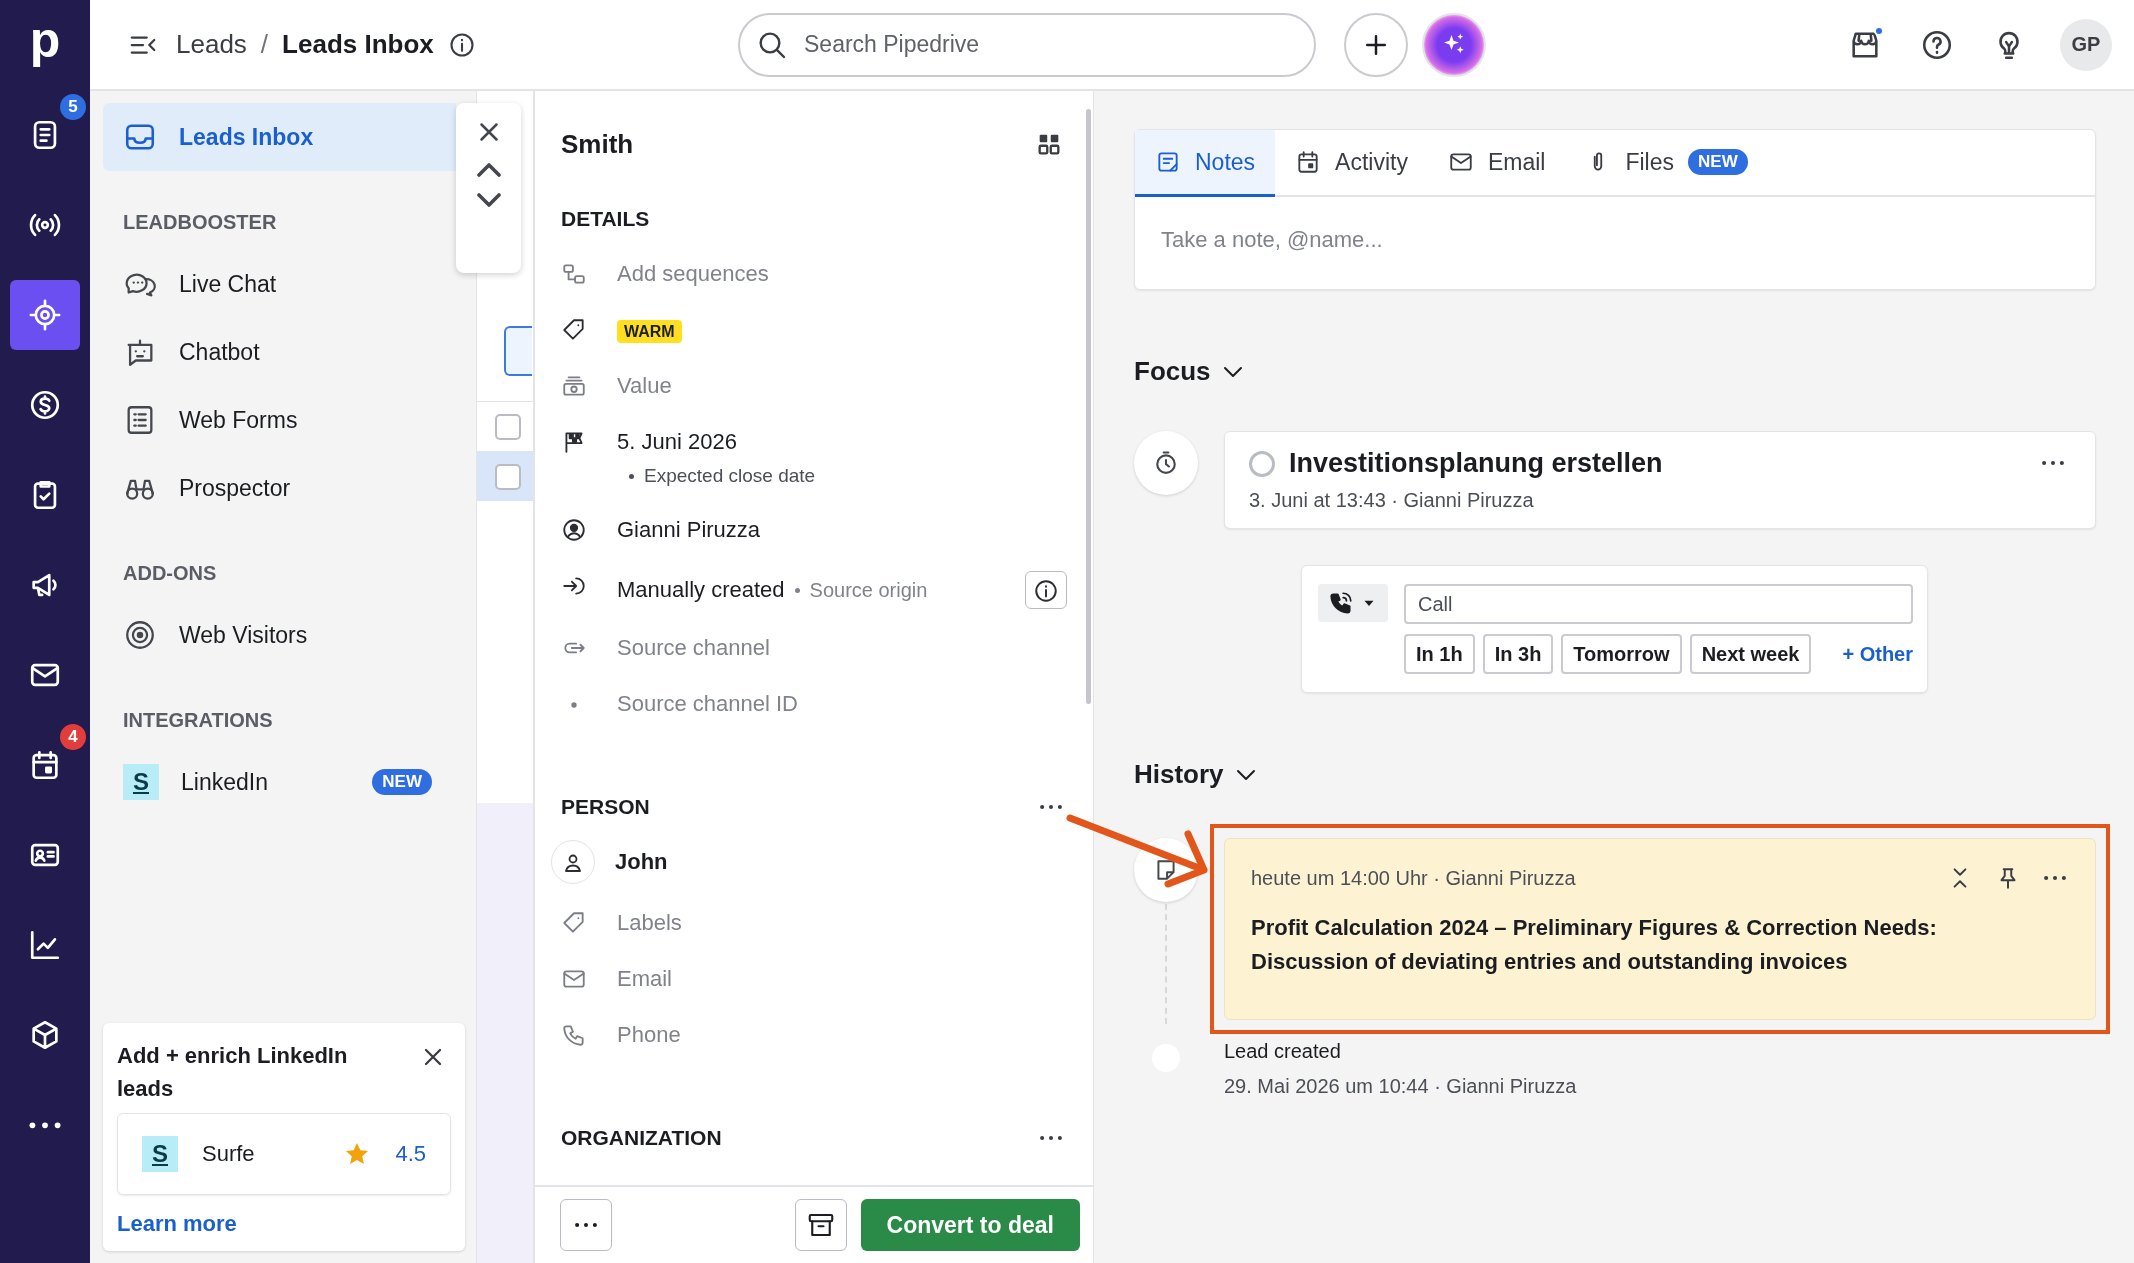 The width and height of the screenshot is (2134, 1263). What do you see at coordinates (842, 442) in the screenshot?
I see `field-value: 5. Juni 2026` at bounding box center [842, 442].